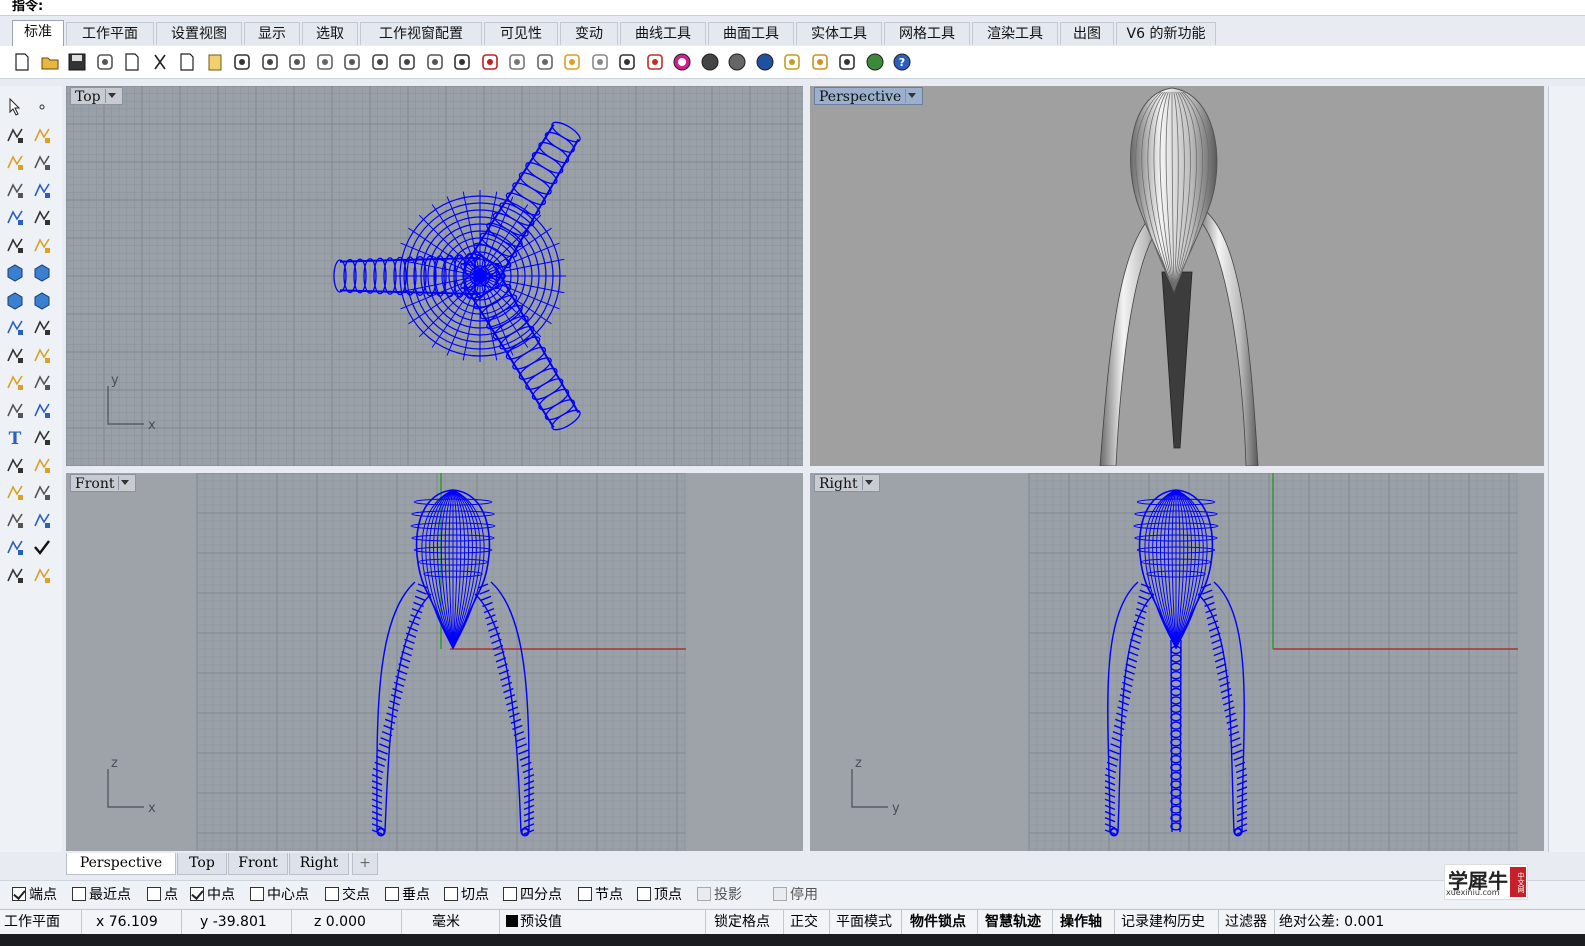 This screenshot has height=946, width=1585. I want to click on viewport-tab-right: Right, so click(319, 864).